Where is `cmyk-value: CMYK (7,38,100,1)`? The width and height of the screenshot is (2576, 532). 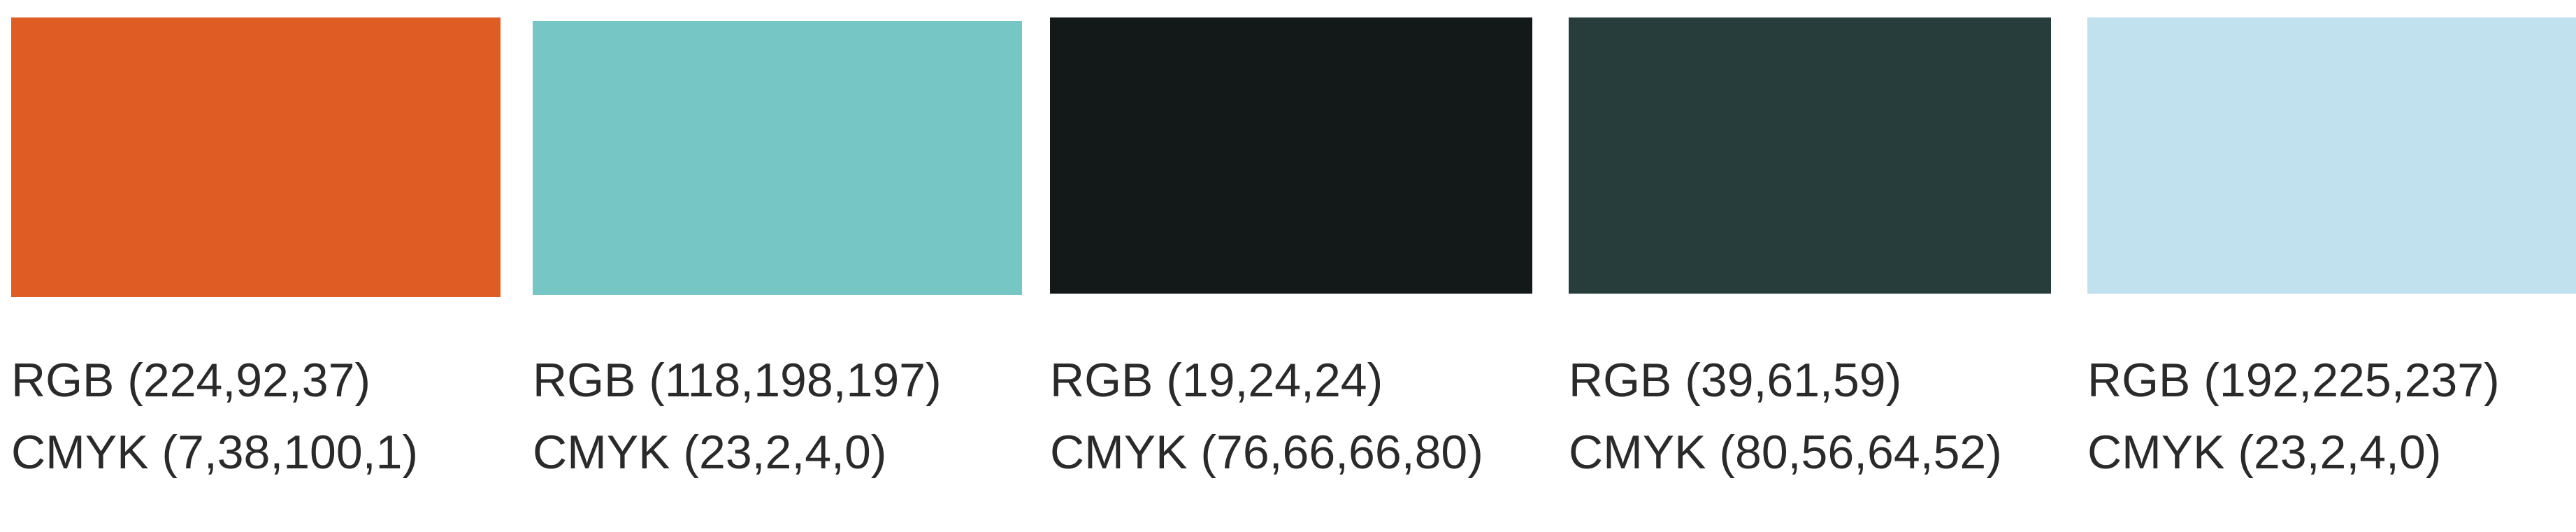 cmyk-value: CMYK (7,38,100,1) is located at coordinates (215, 452).